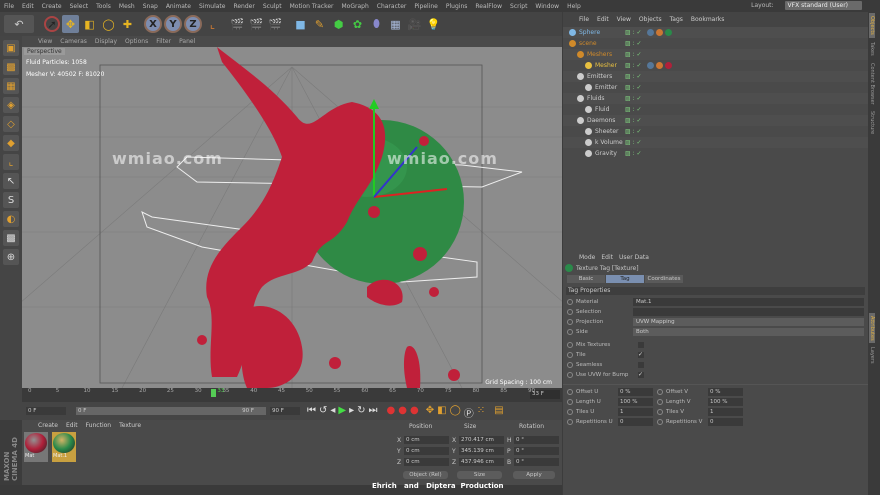 Image resolution: width=880 pixels, height=495 pixels. What do you see at coordinates (106, 41) in the screenshot?
I see `viewport-menu-display: Display` at bounding box center [106, 41].